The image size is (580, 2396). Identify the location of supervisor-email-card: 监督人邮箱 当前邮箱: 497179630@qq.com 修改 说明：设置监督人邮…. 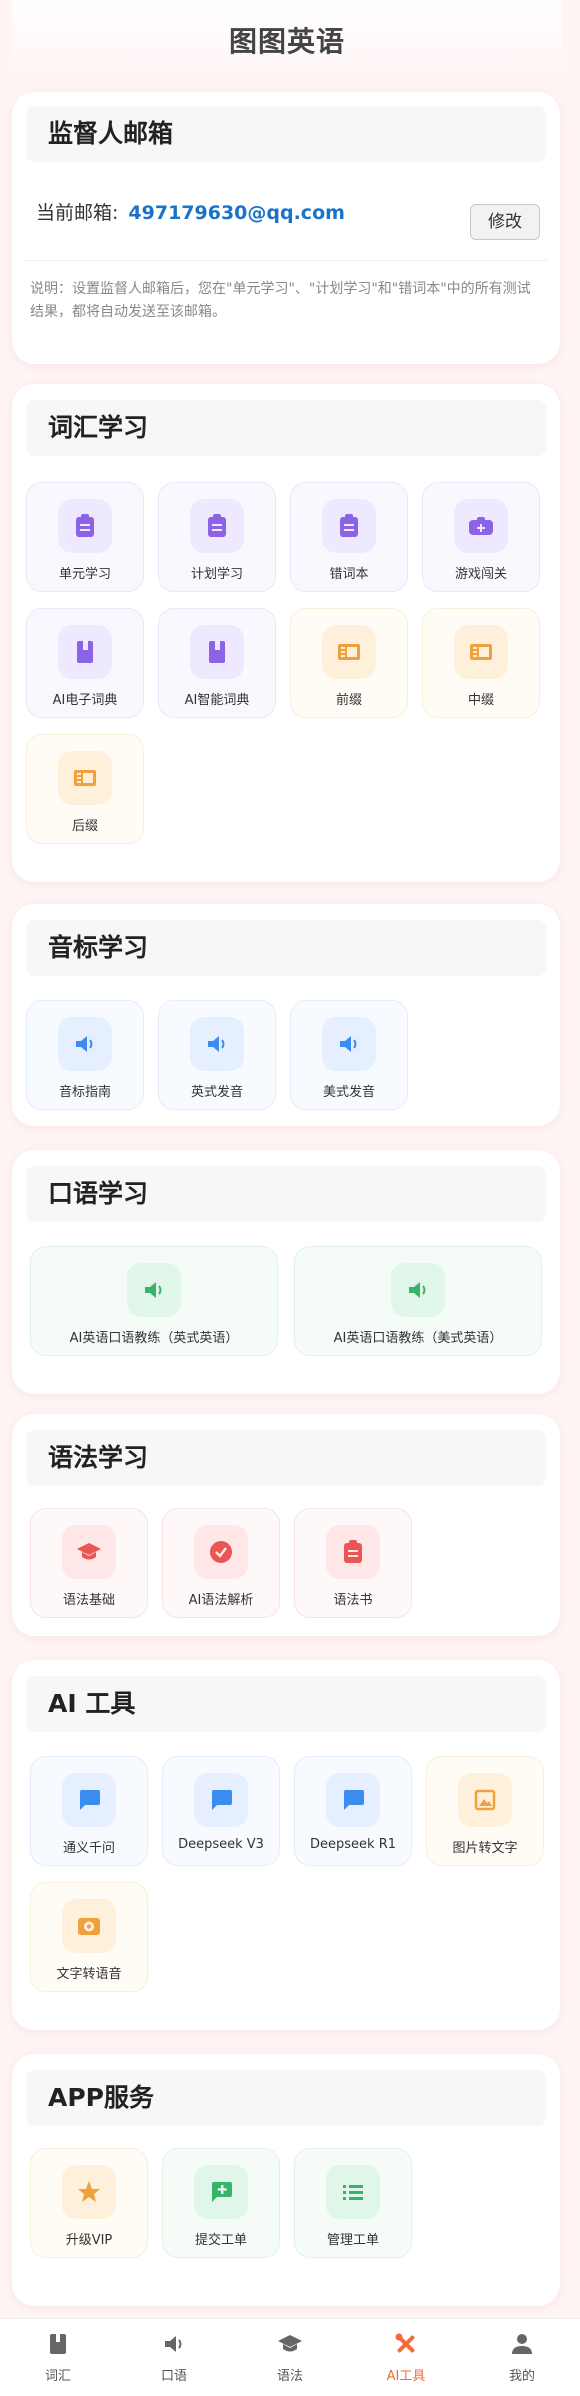
(286, 228).